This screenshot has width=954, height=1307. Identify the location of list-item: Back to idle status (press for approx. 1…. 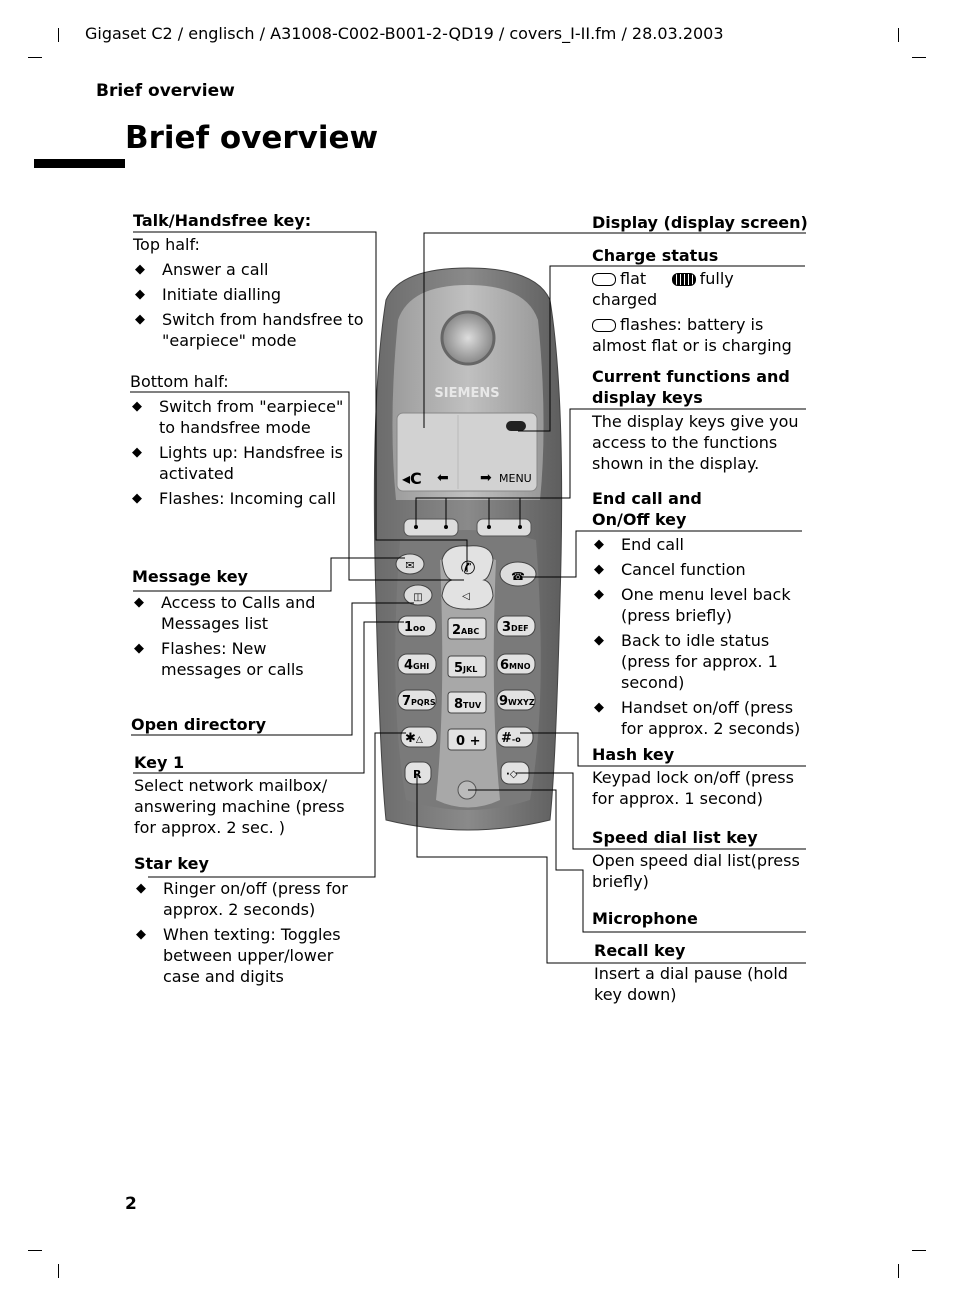
(698, 661).